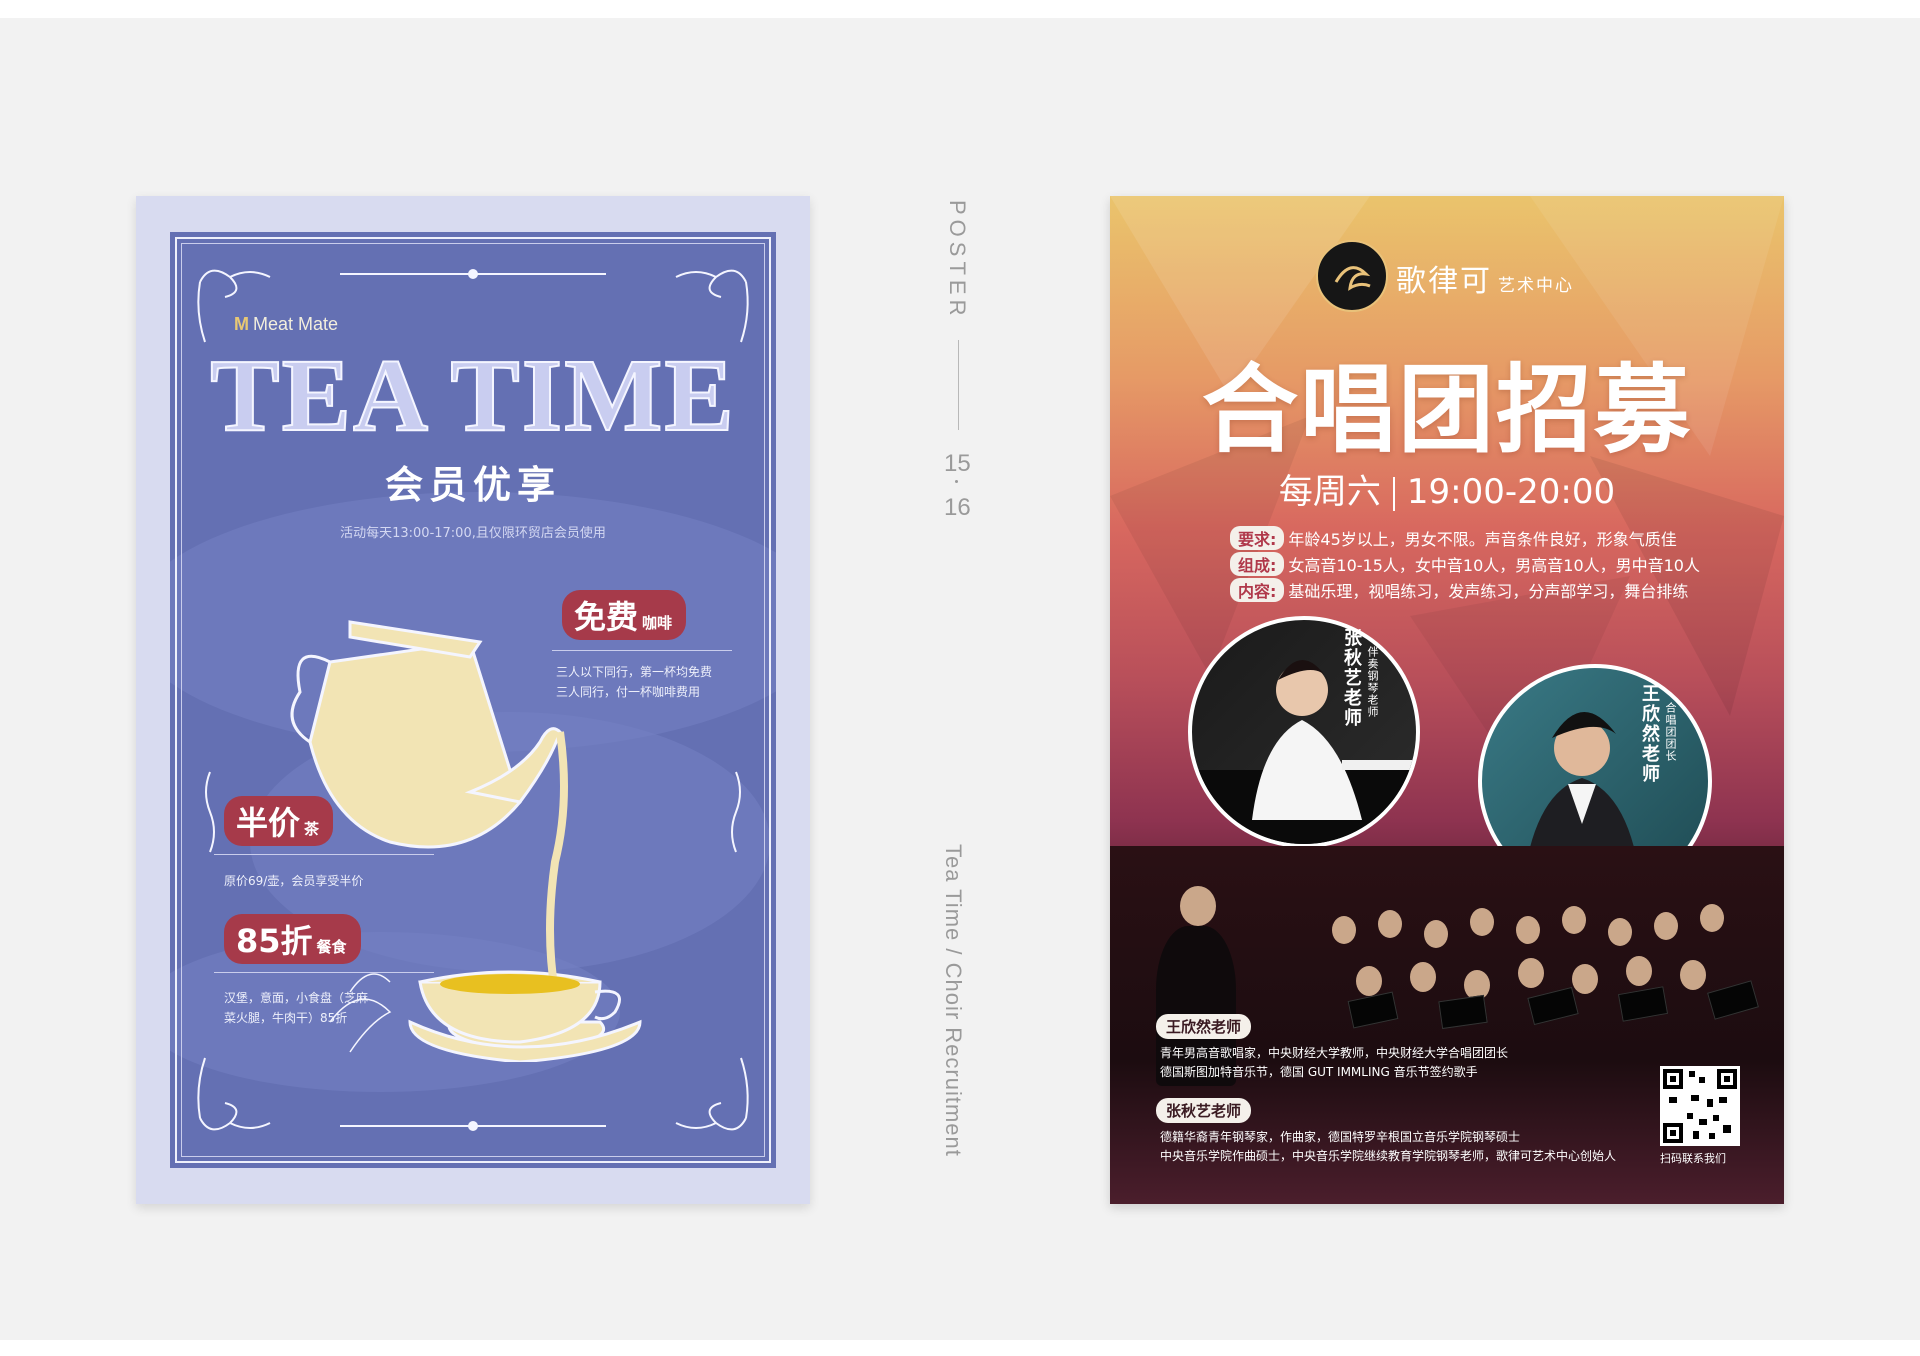 This screenshot has height=1356, width=1920. What do you see at coordinates (296, 998) in the screenshot?
I see `text-line: 汉堡，意面，小食盘（芝麻` at bounding box center [296, 998].